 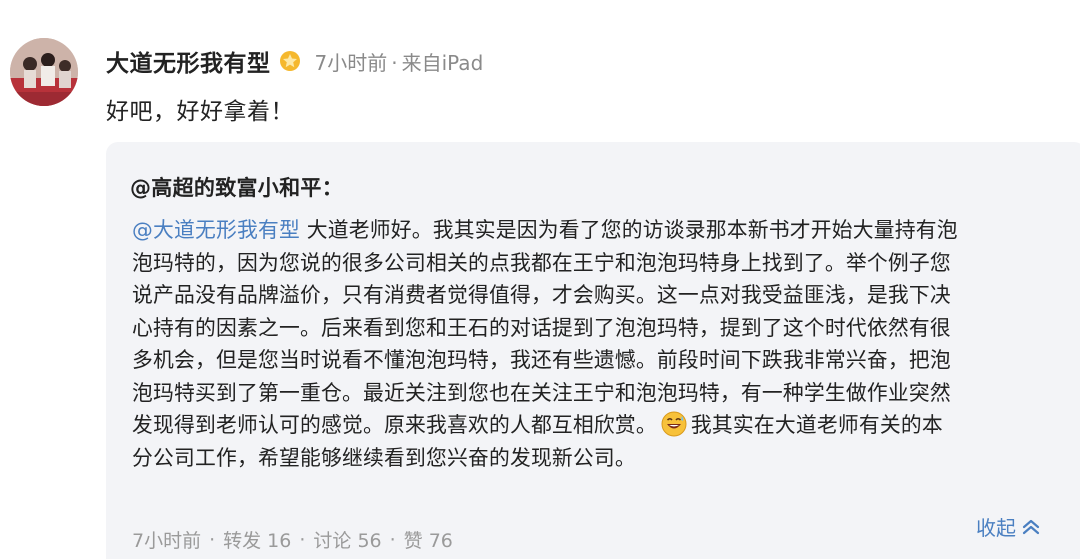 I want to click on chevron-up-icon, so click(x=1031, y=526).